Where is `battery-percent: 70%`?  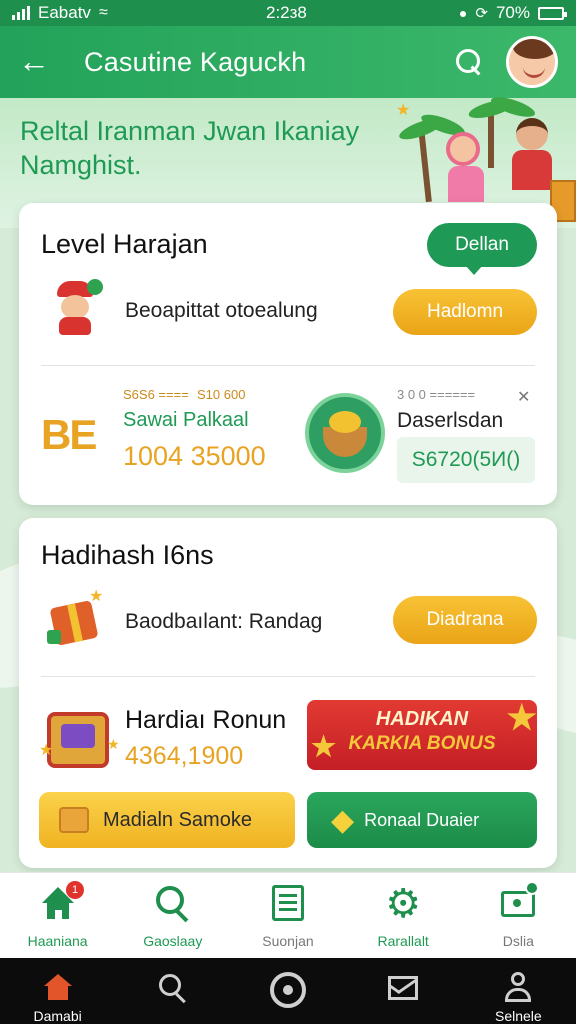 battery-percent: 70% is located at coordinates (512, 12).